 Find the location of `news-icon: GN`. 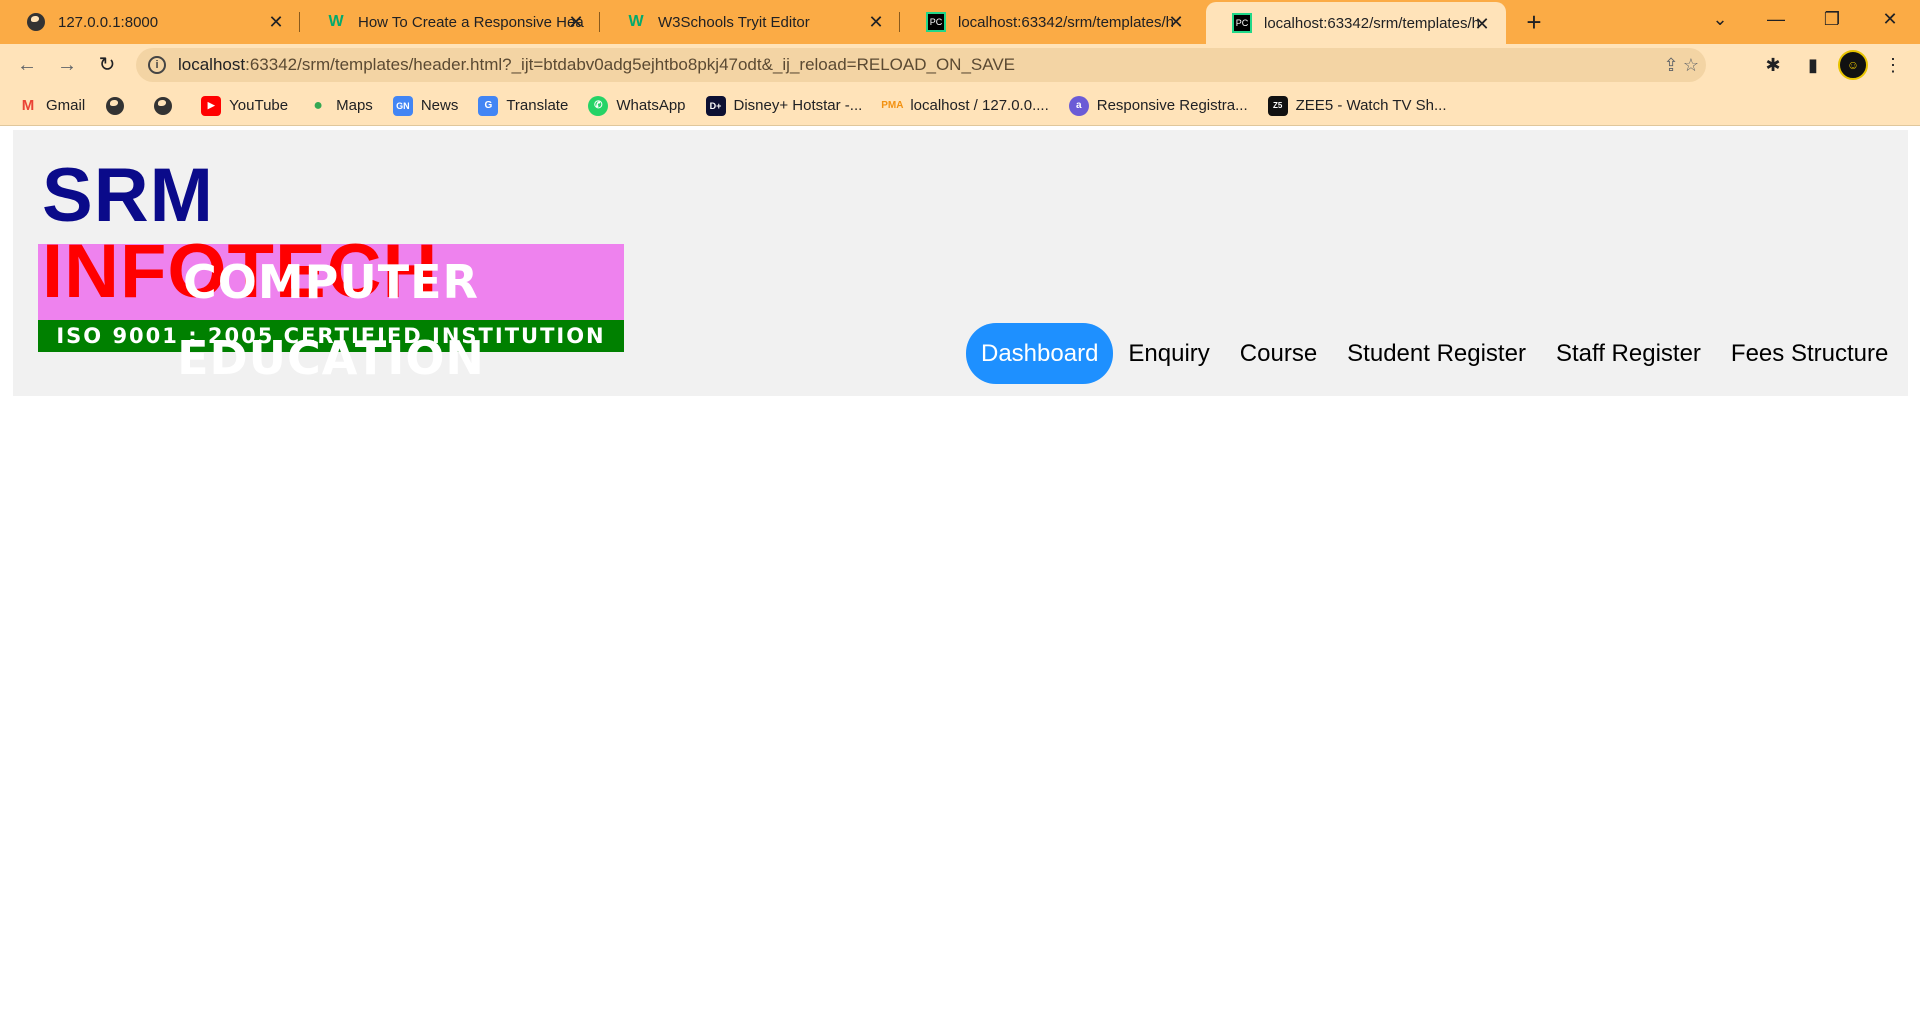

news-icon: GN is located at coordinates (402, 105).